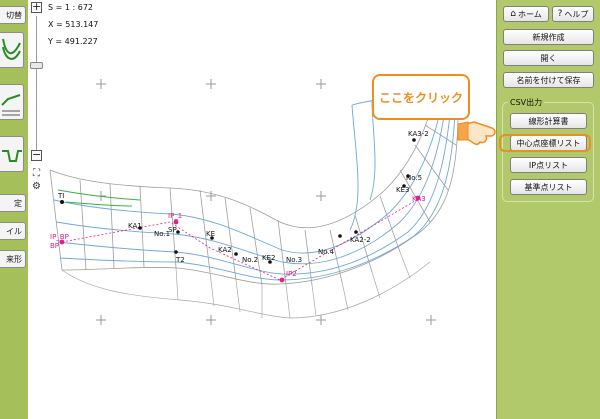  I want to click on file-label: イル, so click(14, 231).